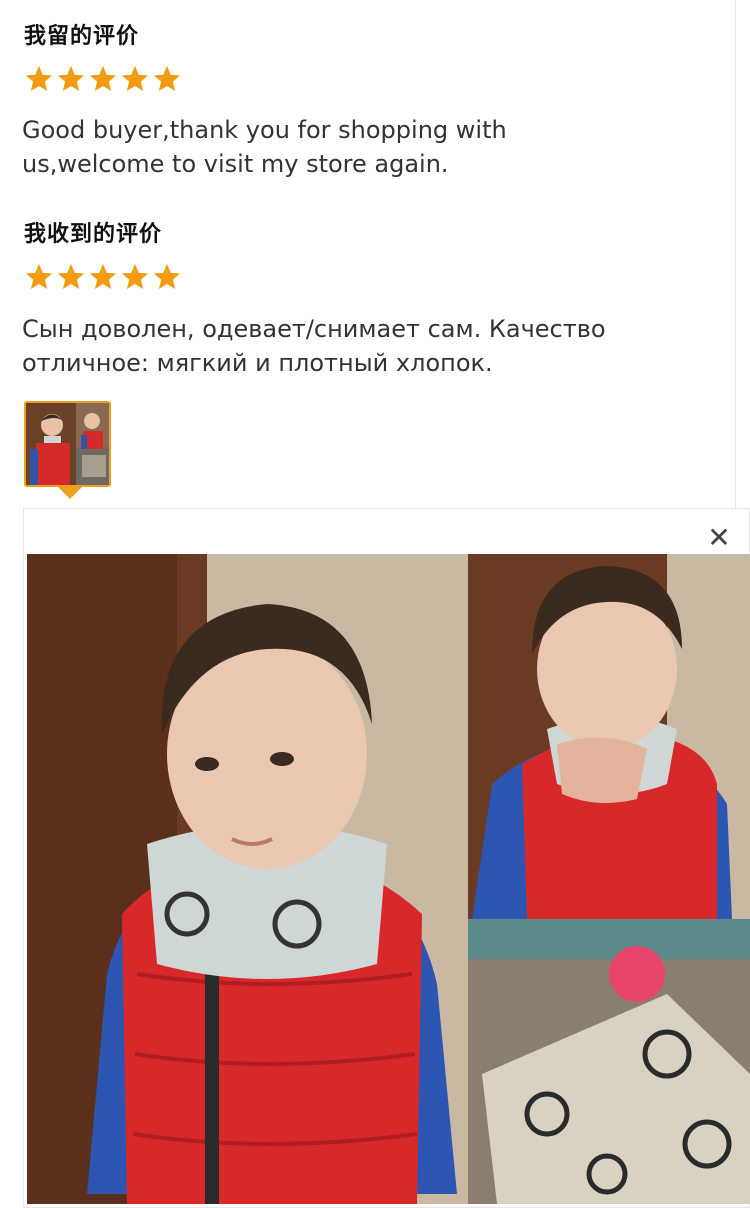 The image size is (750, 1208). What do you see at coordinates (82, 36) in the screenshot?
I see `my-review-title: 我留的评价` at bounding box center [82, 36].